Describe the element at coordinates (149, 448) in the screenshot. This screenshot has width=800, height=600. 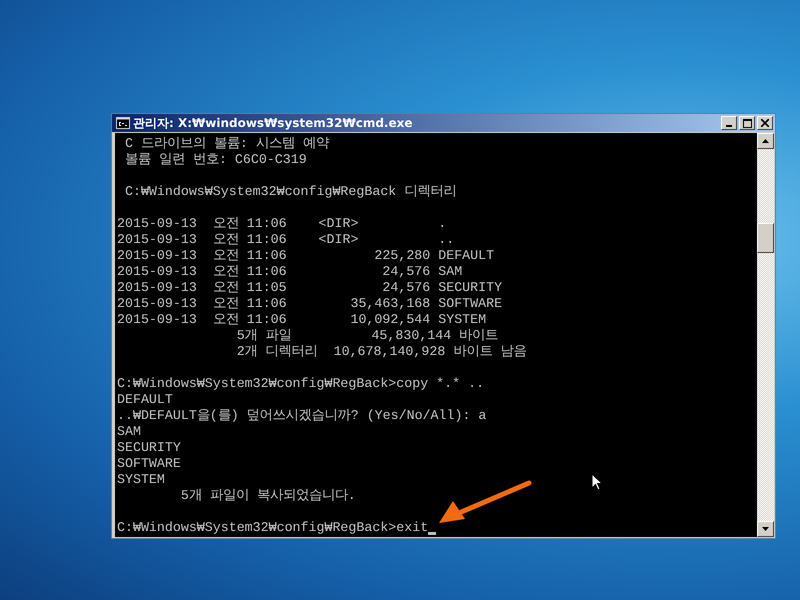
I see `console-line: SECURITY` at that location.